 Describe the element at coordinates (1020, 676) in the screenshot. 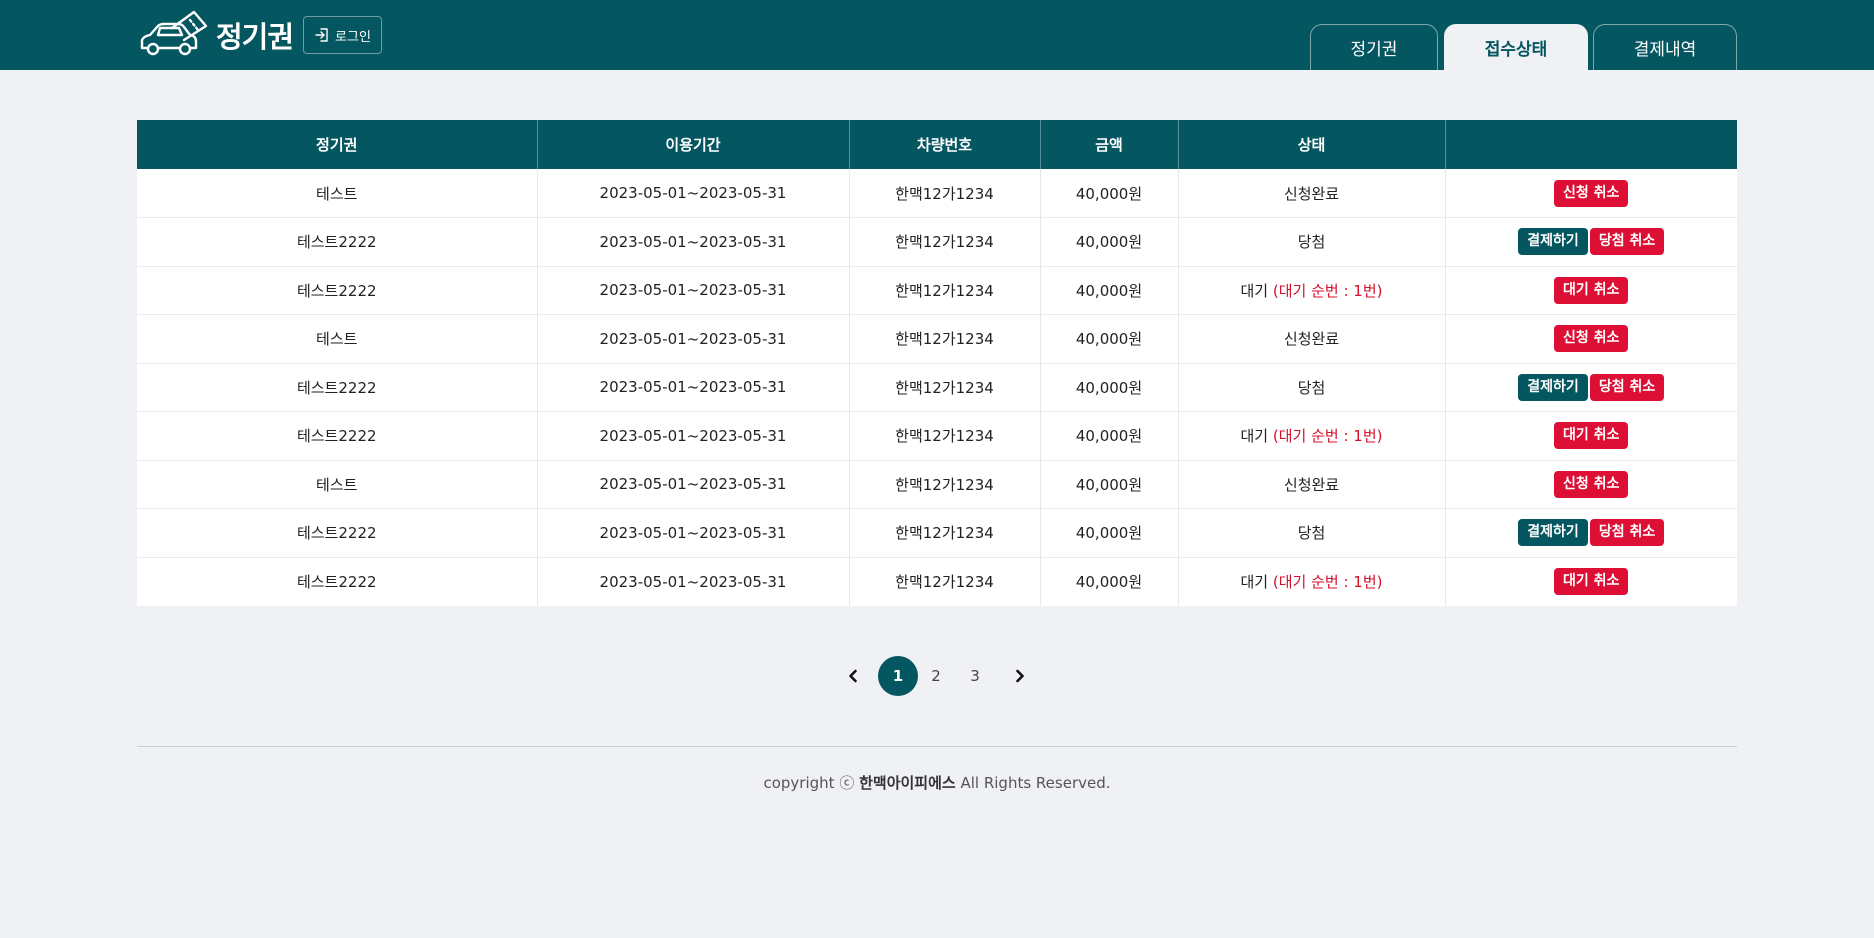

I see `next-page-button` at that location.